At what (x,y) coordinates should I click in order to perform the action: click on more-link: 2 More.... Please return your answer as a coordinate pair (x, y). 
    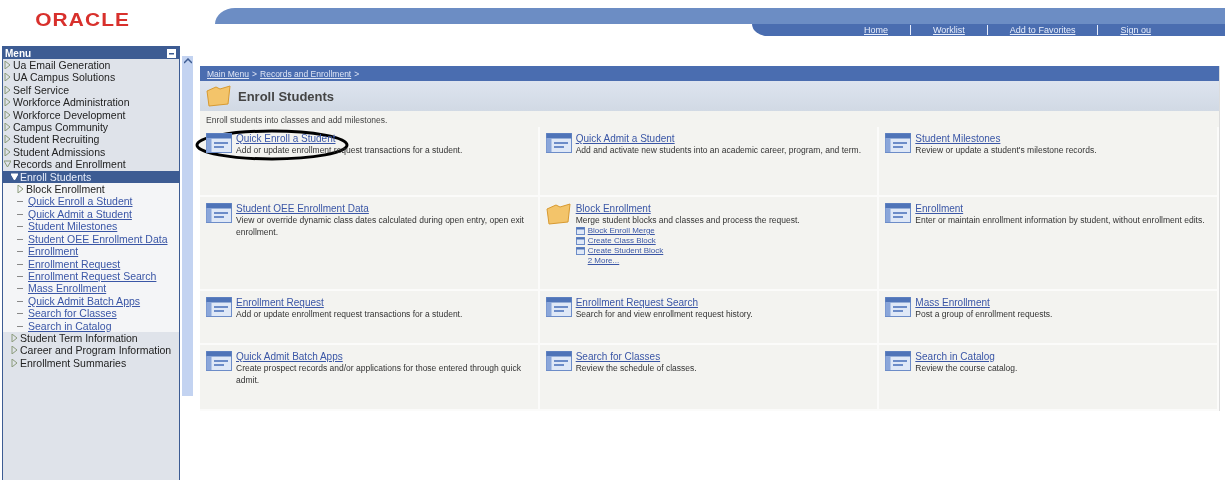
    Looking at the image, I should click on (603, 261).